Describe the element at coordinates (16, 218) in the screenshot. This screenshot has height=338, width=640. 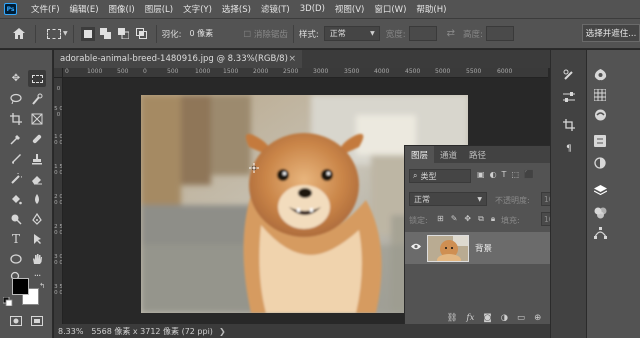
I see `dodge-tool-icon` at that location.